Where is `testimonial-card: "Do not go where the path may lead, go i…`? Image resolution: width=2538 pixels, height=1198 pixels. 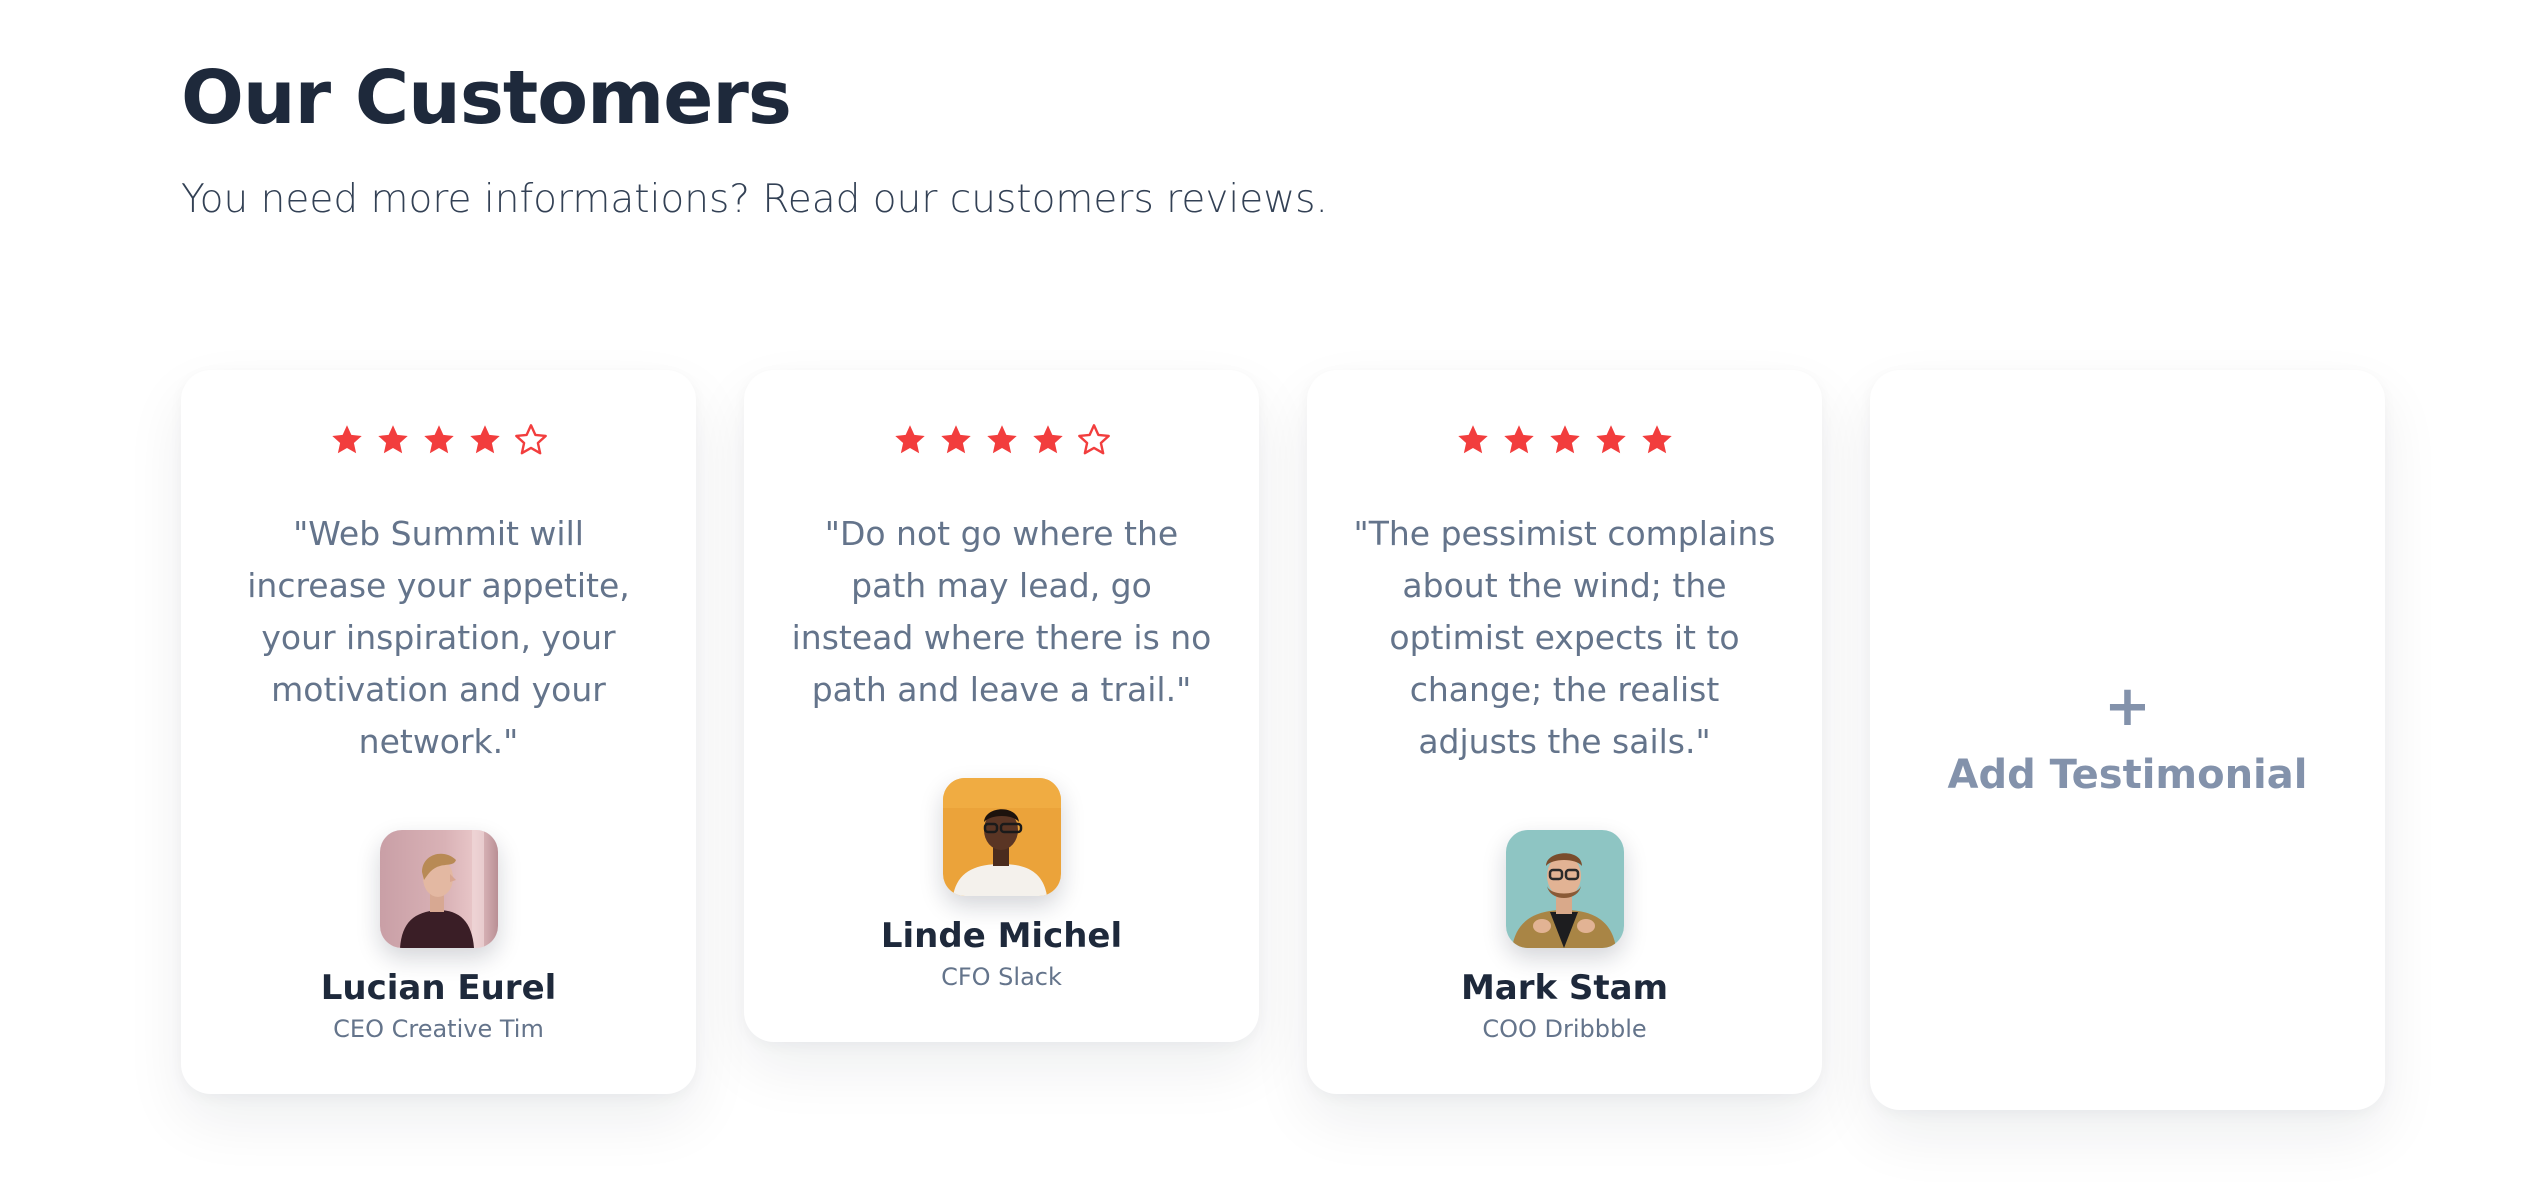 testimonial-card: "Do not go where the path may lead, go i… is located at coordinates (1001, 706).